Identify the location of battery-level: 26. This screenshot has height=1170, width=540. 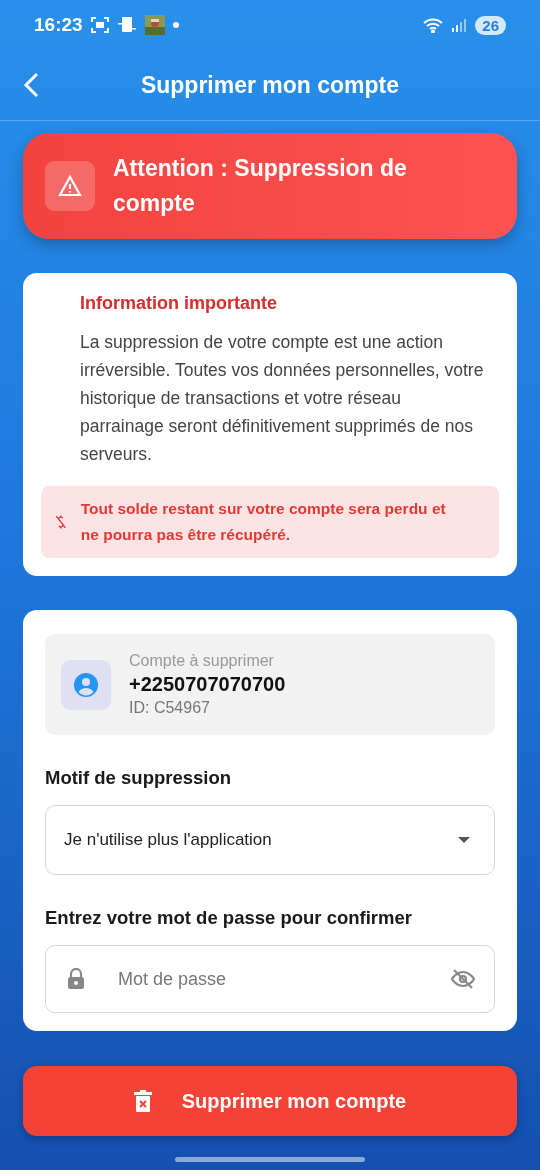
(490, 25).